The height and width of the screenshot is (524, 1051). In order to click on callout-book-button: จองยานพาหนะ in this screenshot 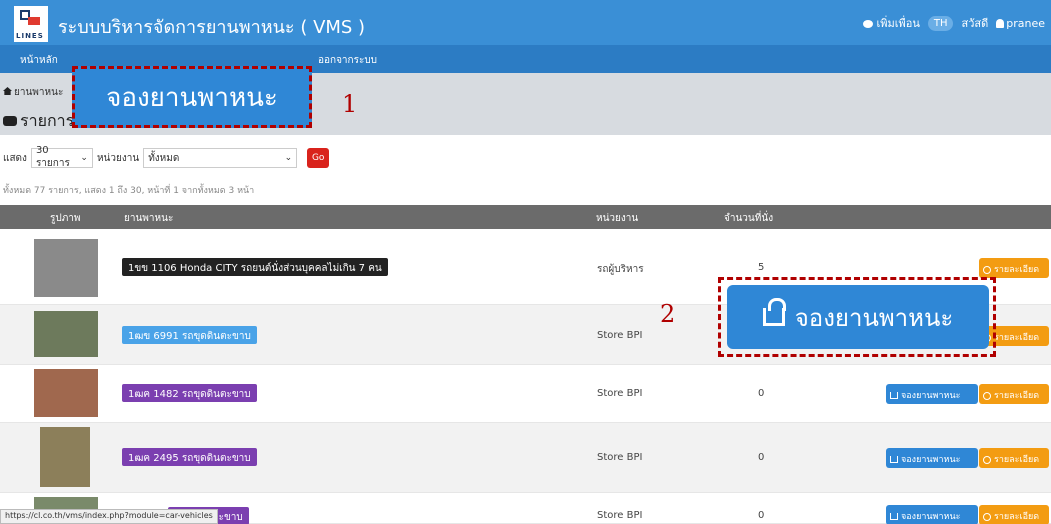, I will do `click(857, 317)`.